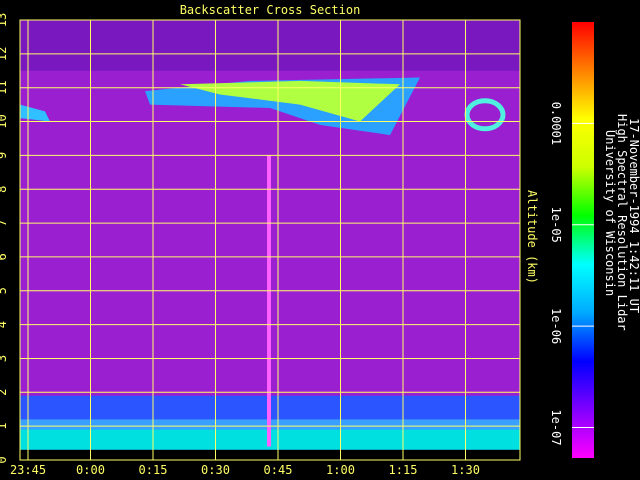 Image resolution: width=640 pixels, height=480 pixels. I want to click on x-tick-label: 1:00, so click(340, 470).